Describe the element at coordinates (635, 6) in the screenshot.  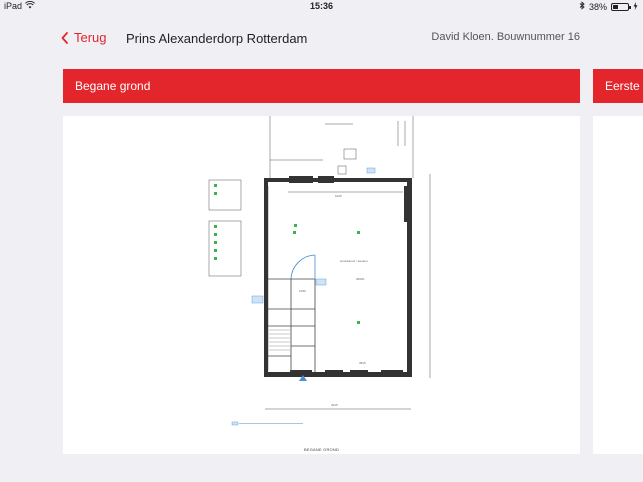
I see `charging-icon` at that location.